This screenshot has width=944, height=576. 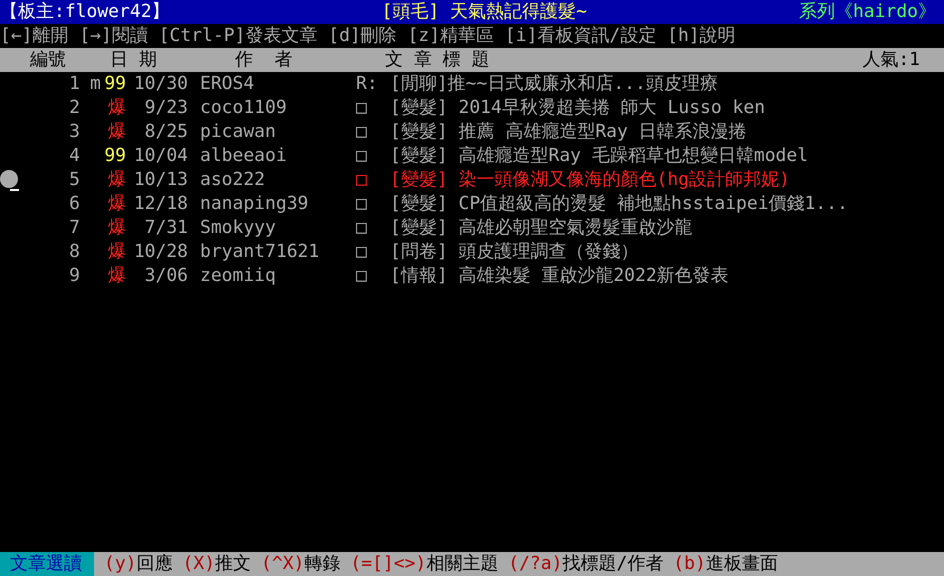 I want to click on read-status: R:, so click(x=367, y=84).